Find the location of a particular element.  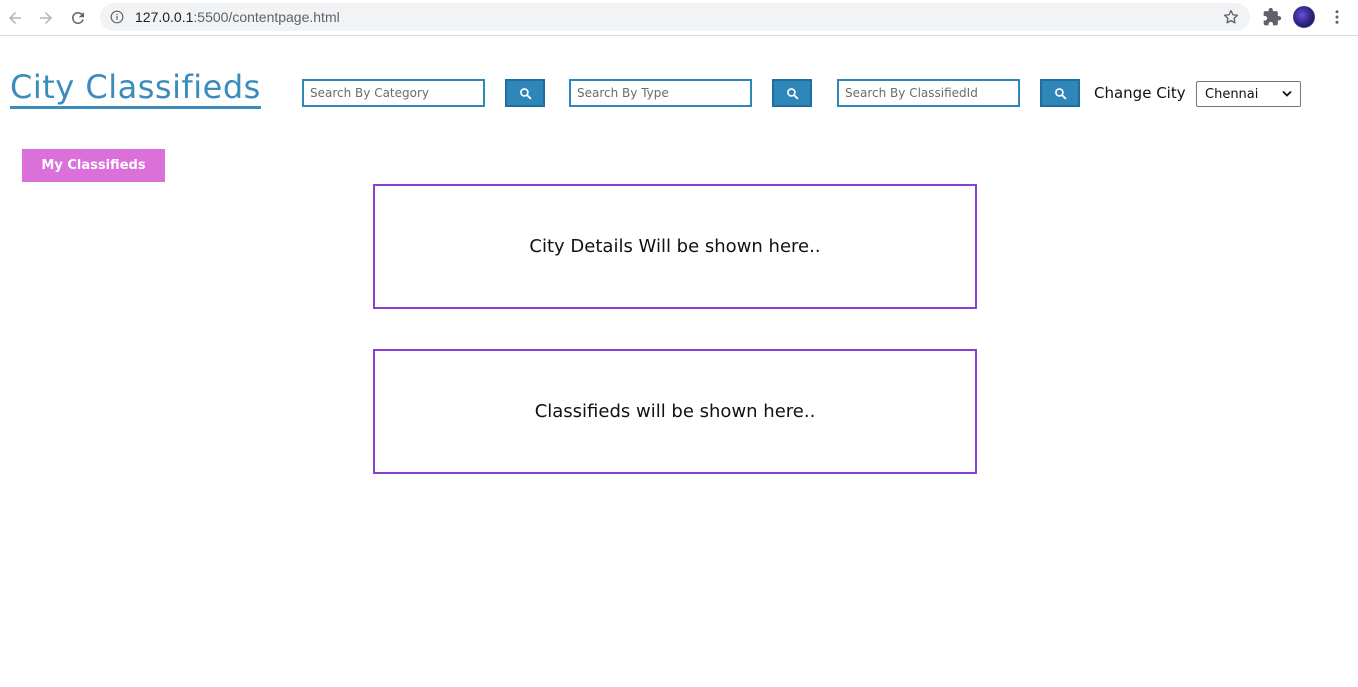

forward-arrow-icon is located at coordinates (46, 18).